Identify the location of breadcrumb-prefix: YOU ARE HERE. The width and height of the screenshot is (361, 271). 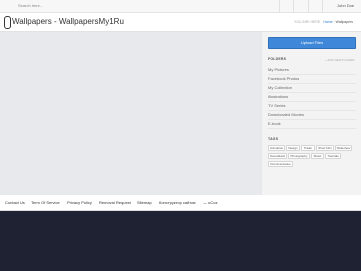
(307, 22).